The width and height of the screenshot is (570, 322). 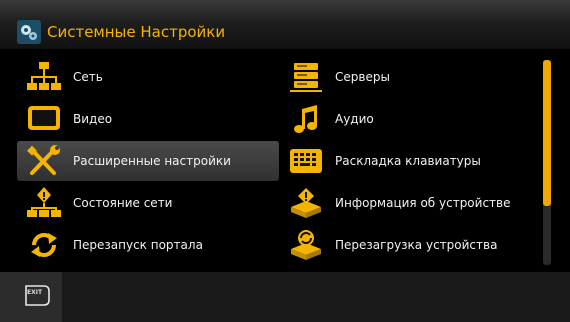 What do you see at coordinates (148, 77) in the screenshot?
I see `menu-item-network: Сеть` at bounding box center [148, 77].